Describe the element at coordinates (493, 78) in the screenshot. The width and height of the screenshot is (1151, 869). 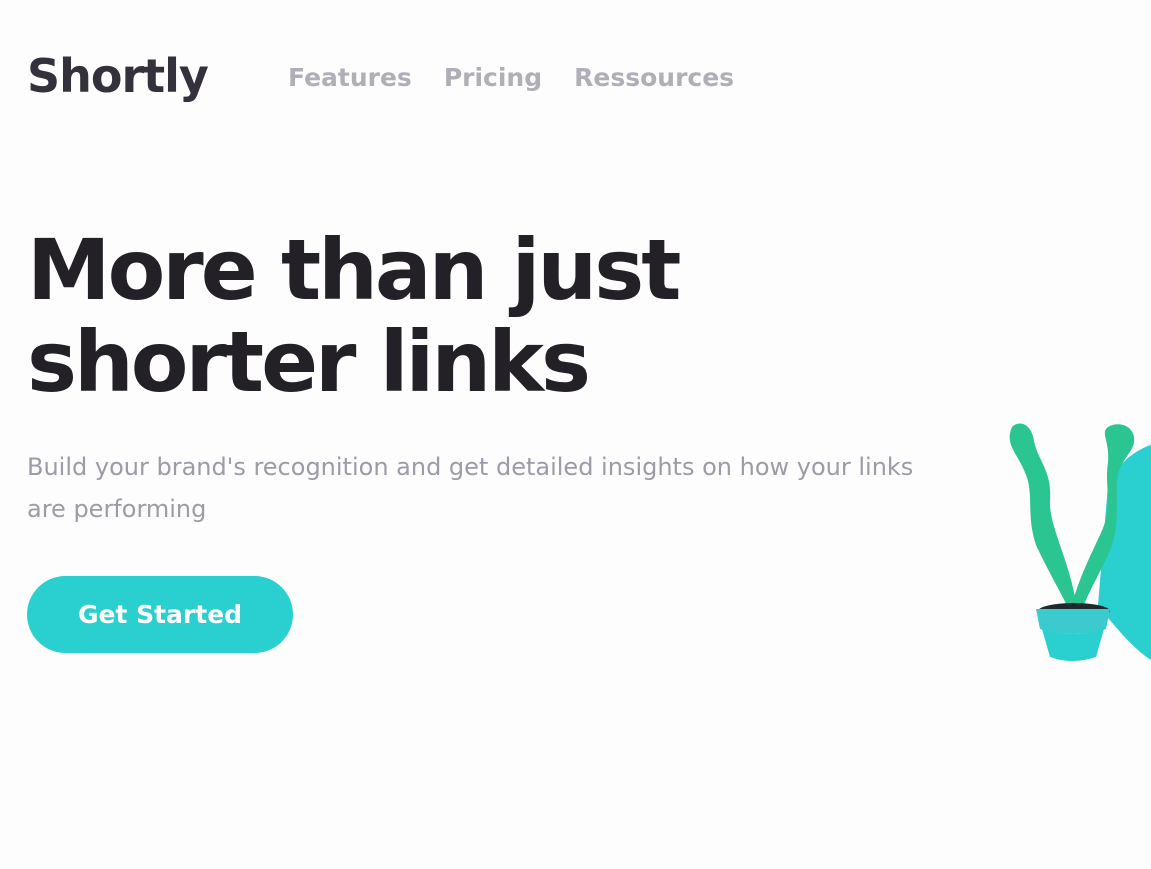
I see `nav-link-pricing: Pricing` at that location.